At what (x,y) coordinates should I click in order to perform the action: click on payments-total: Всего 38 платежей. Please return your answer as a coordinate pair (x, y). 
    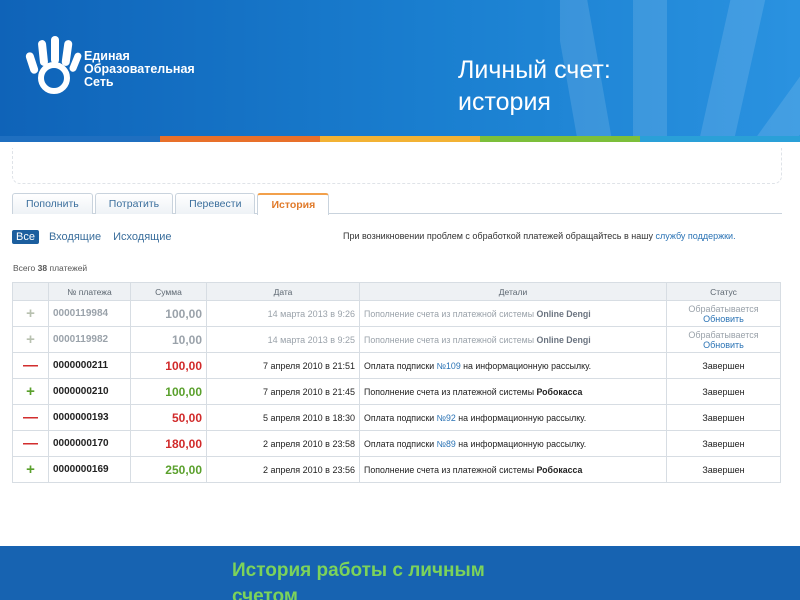
    Looking at the image, I should click on (50, 268).